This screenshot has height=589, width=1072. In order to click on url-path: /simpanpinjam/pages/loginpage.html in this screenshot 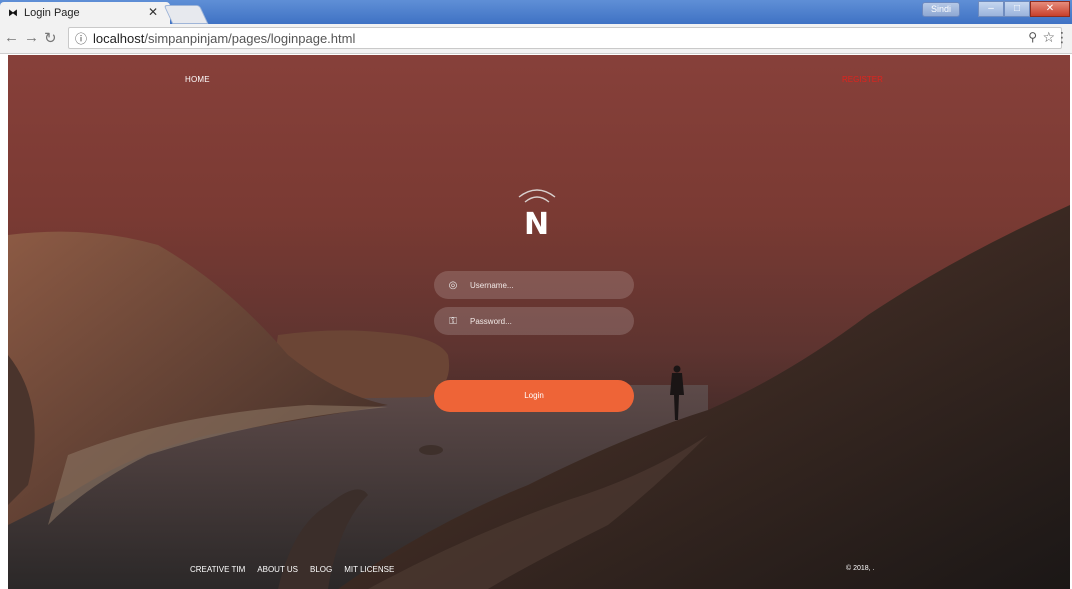, I will do `click(250, 38)`.